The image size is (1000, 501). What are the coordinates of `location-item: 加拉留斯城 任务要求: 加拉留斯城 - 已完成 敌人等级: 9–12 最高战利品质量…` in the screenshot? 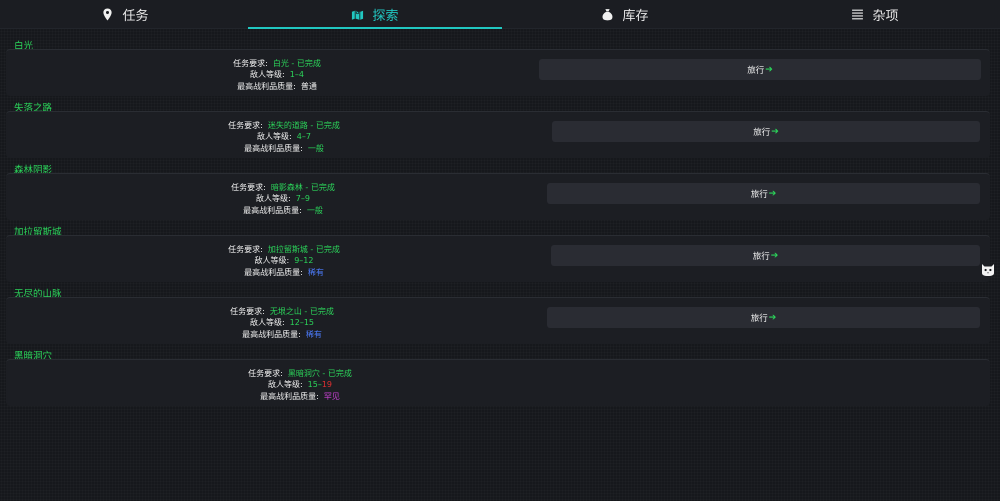 It's located at (498, 252).